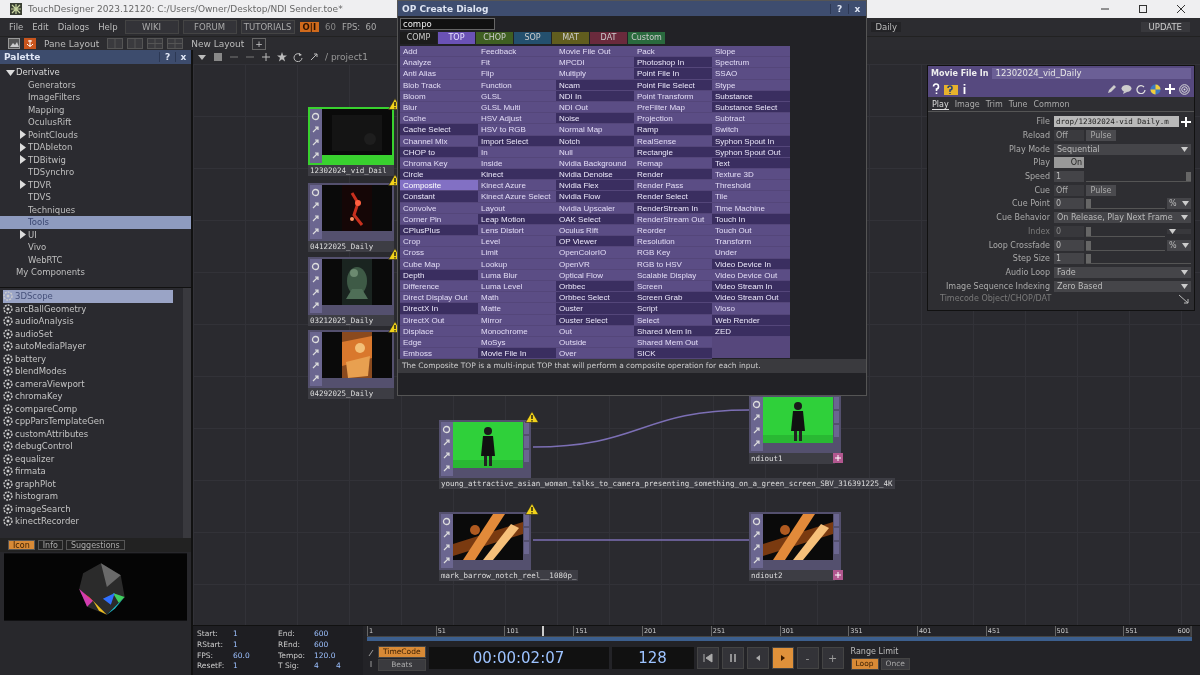  What do you see at coordinates (1122, 218) in the screenshot?
I see `dropdown-menu: On Release, Play Next Frame` at bounding box center [1122, 218].